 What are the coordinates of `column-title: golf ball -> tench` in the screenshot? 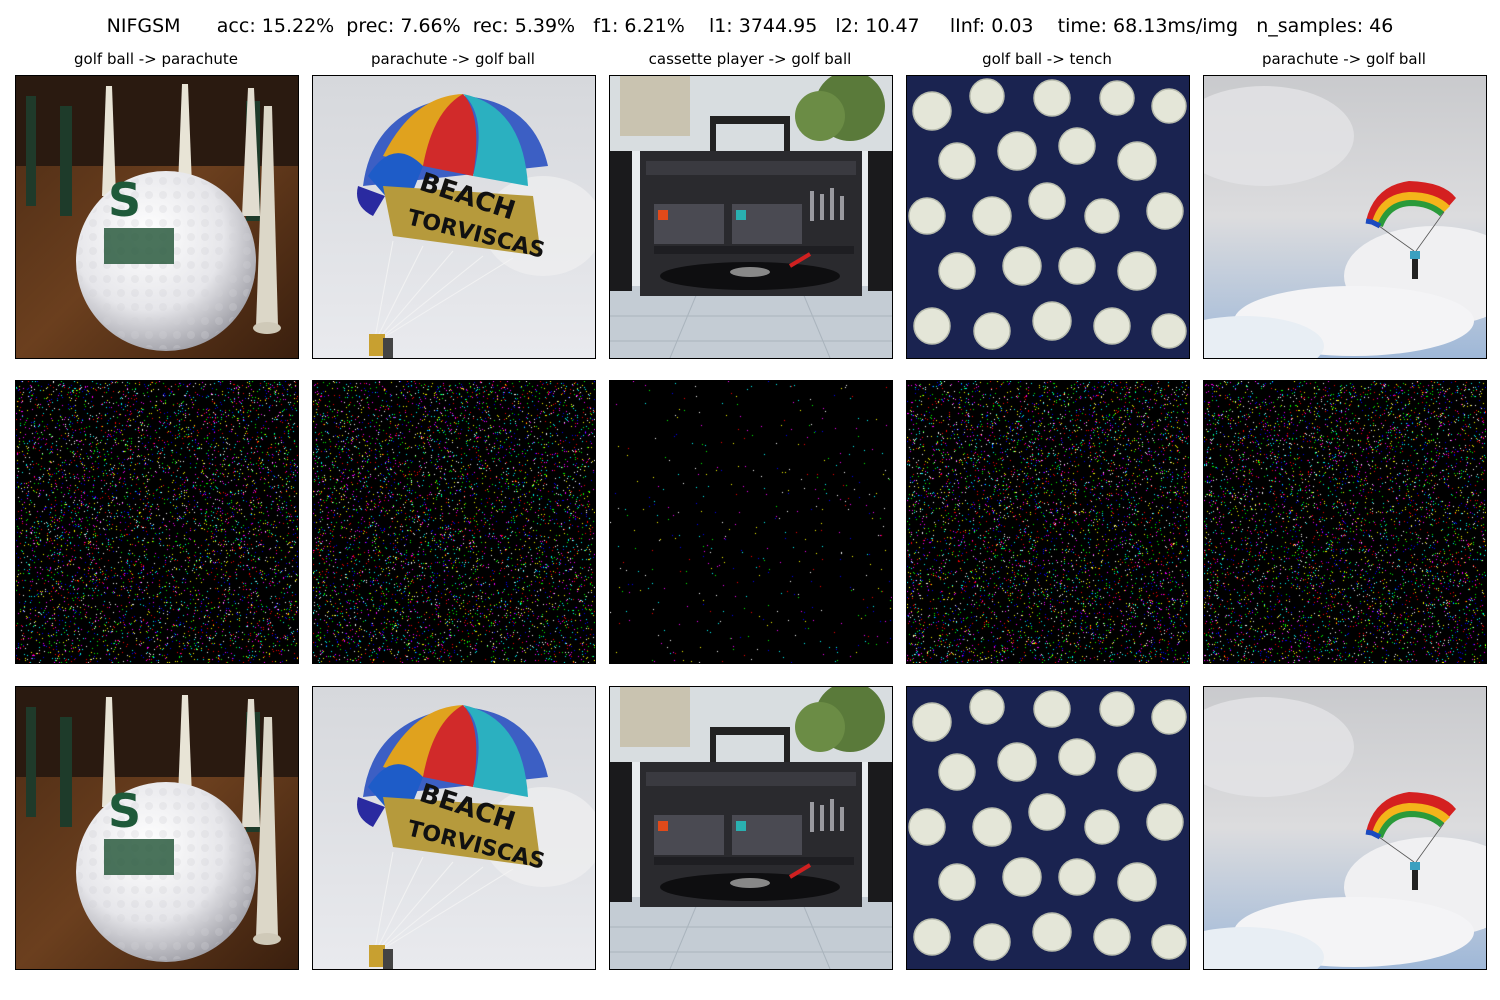 It's located at (1047, 59).